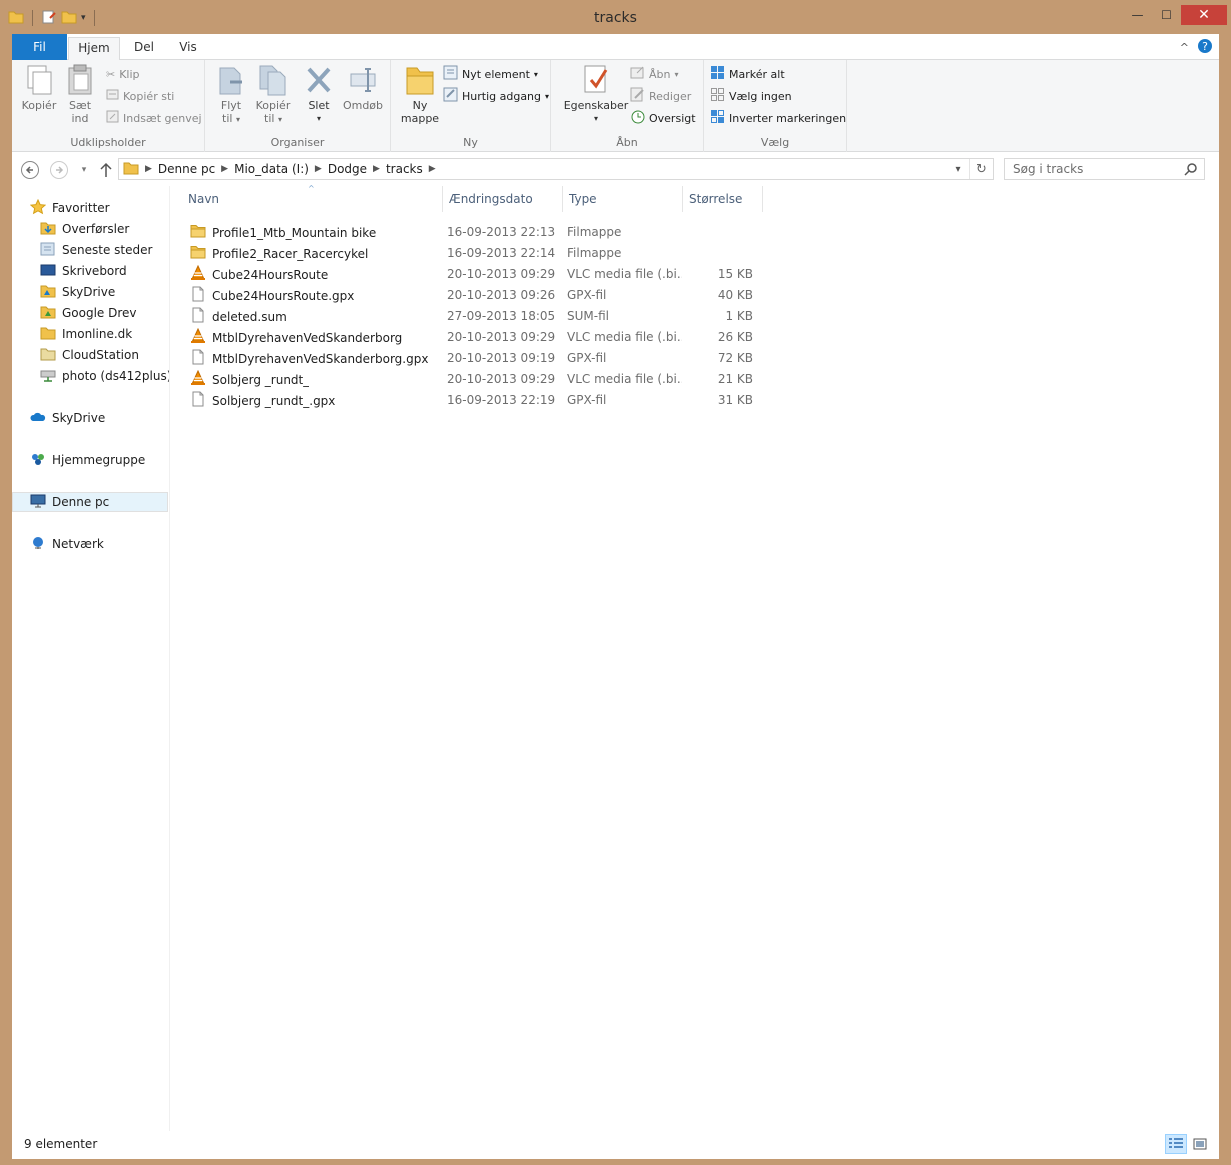  What do you see at coordinates (958, 169) in the screenshot?
I see `address-dropdown-icon: ▾` at bounding box center [958, 169].